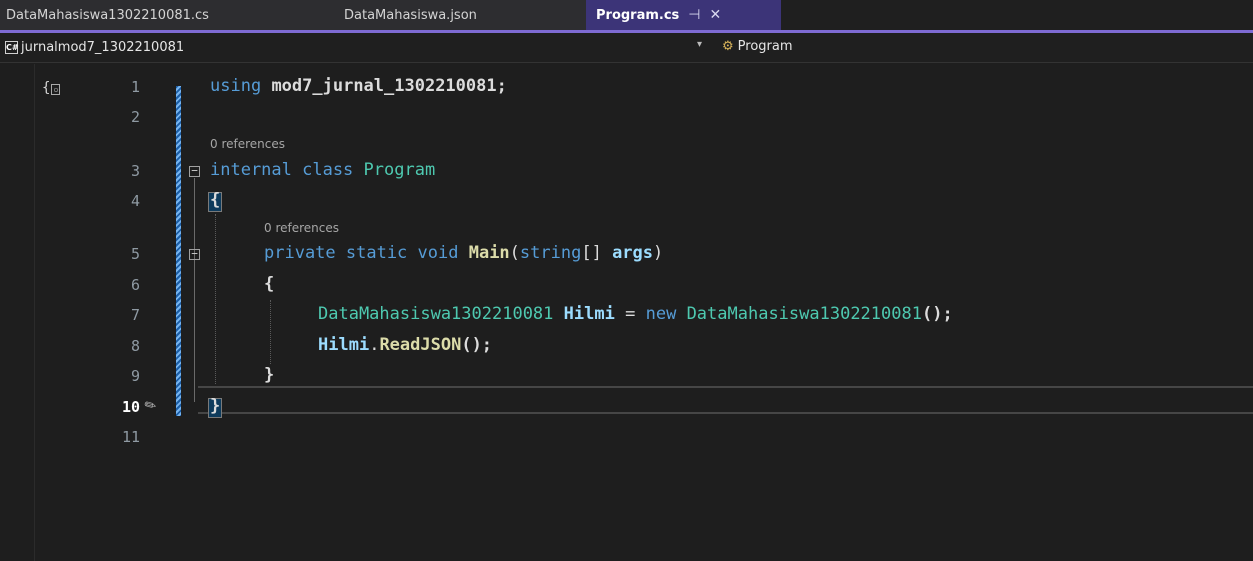 This screenshot has width=1253, height=561. Describe the element at coordinates (282, 170) in the screenshot. I see `keyword: internal class` at that location.